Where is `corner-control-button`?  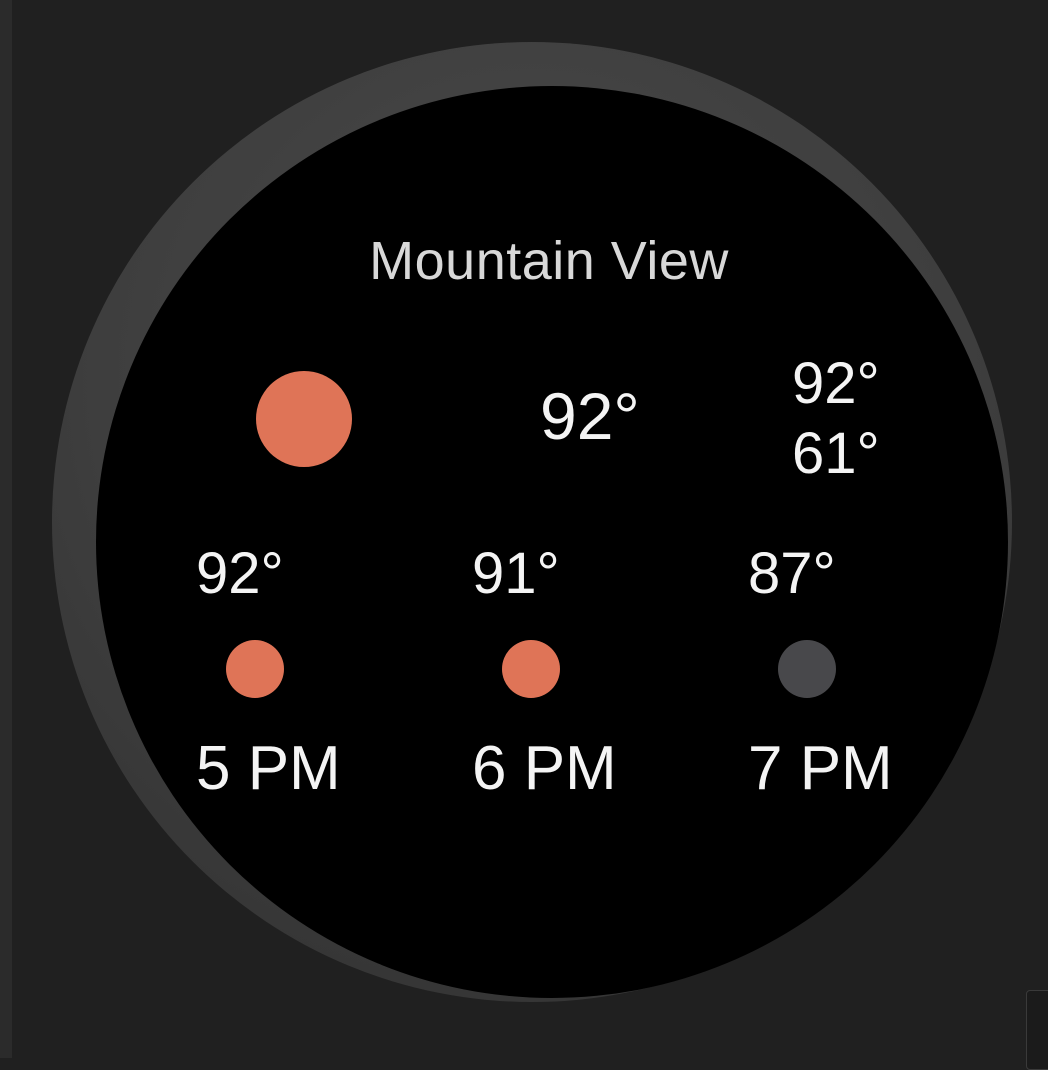
corner-control-button is located at coordinates (1037, 1030).